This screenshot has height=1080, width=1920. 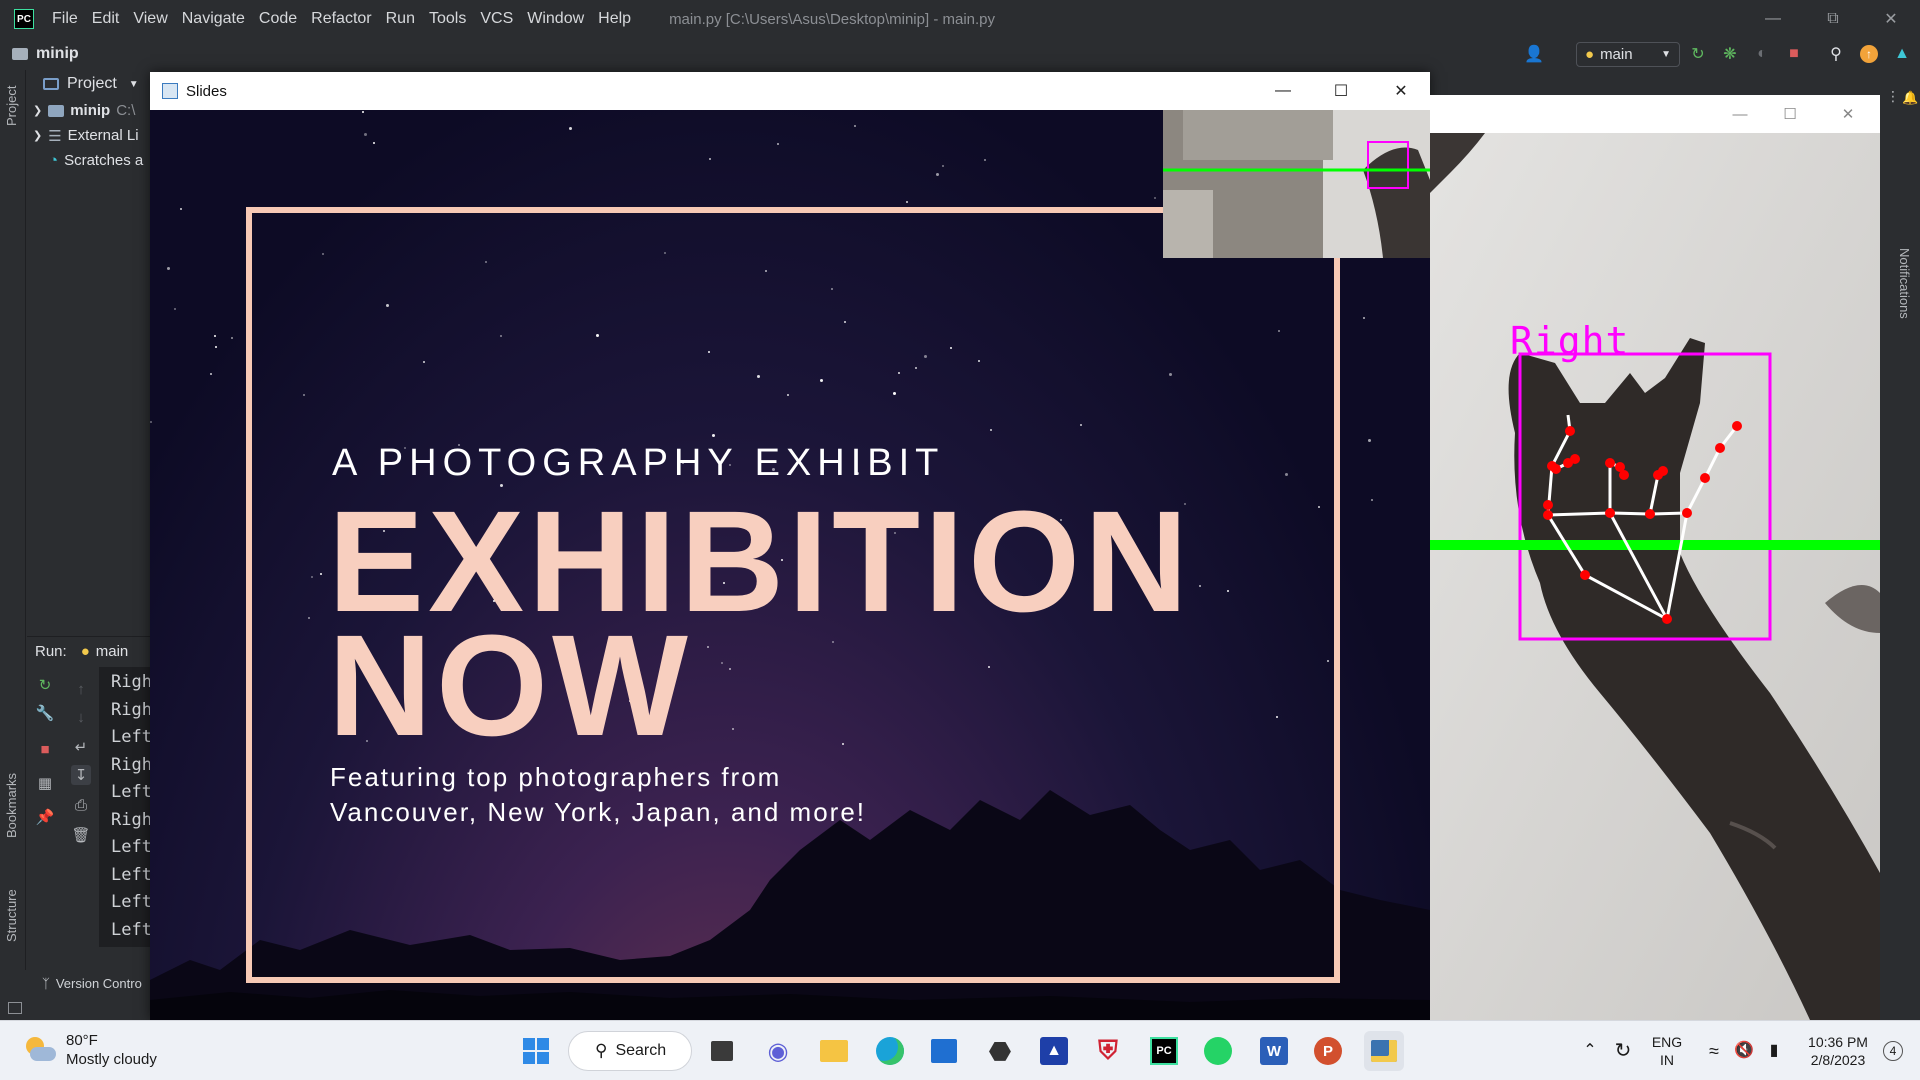 What do you see at coordinates (1667, 1042) in the screenshot?
I see `language-line1: ENG` at bounding box center [1667, 1042].